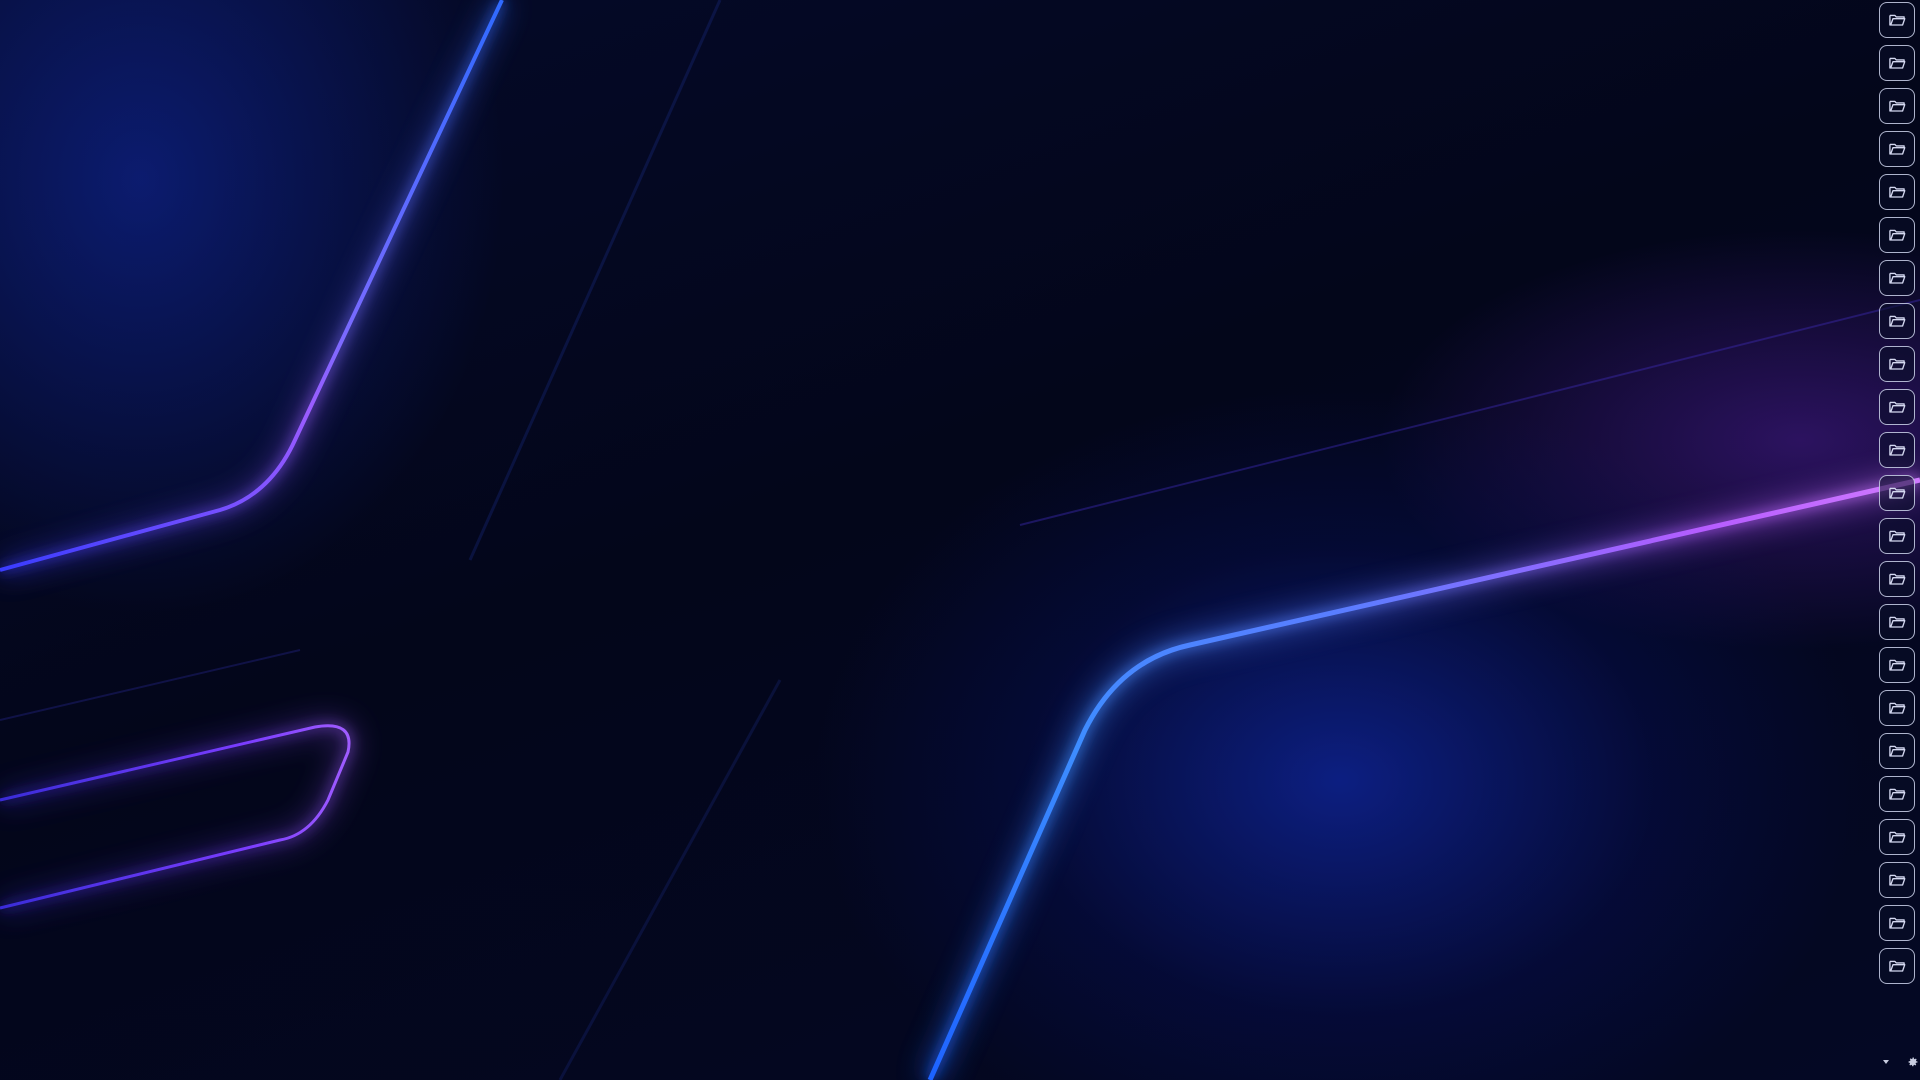 This screenshot has height=1080, width=1920. I want to click on neon-line-top-left-glow, so click(254, 288).